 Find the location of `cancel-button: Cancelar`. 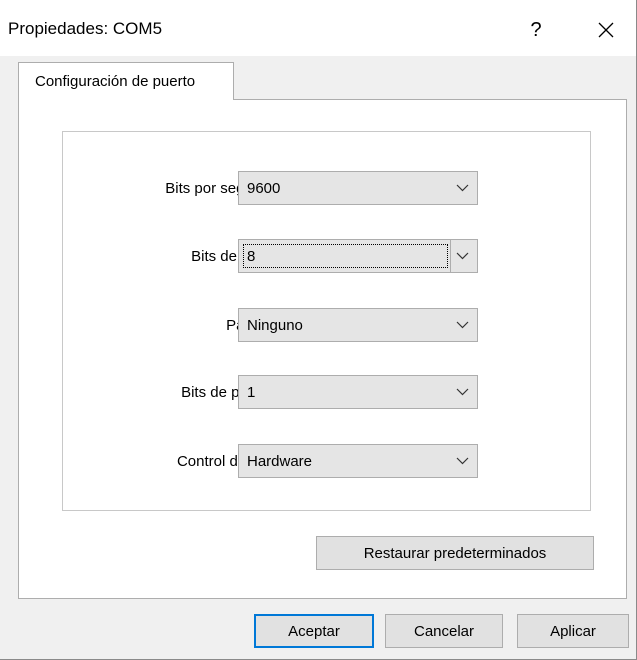

cancel-button: Cancelar is located at coordinates (444, 631).